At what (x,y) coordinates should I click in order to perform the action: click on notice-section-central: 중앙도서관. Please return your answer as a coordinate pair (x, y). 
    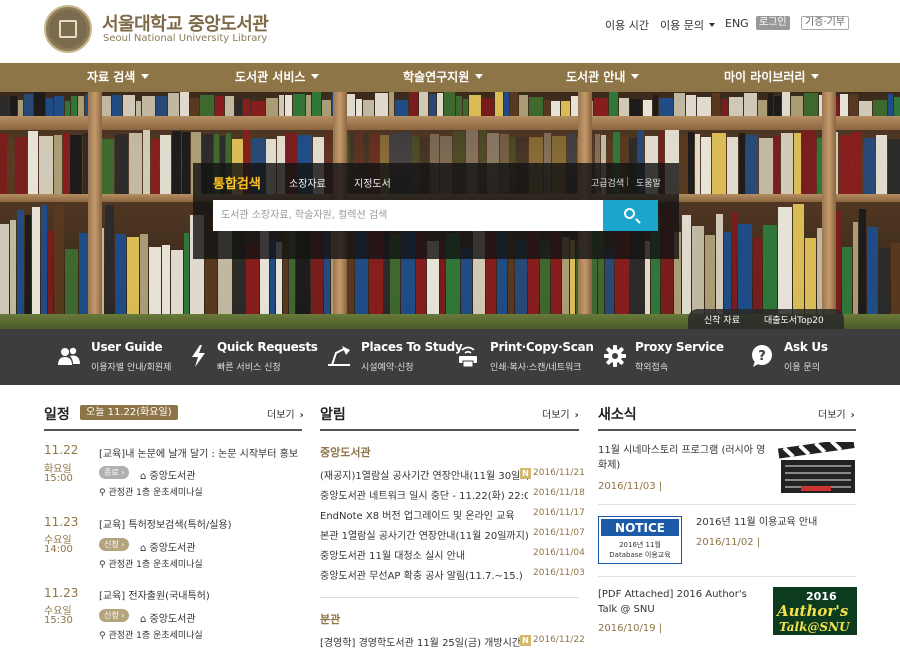
    Looking at the image, I should click on (345, 452).